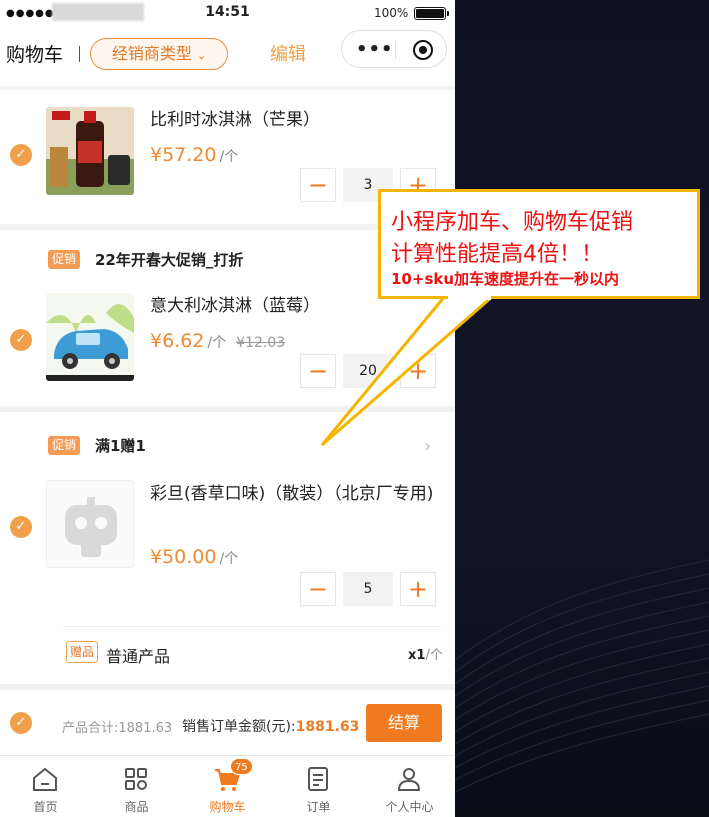 This screenshot has width=709, height=817. I want to click on miniprogram-capsule: •••, so click(394, 49).